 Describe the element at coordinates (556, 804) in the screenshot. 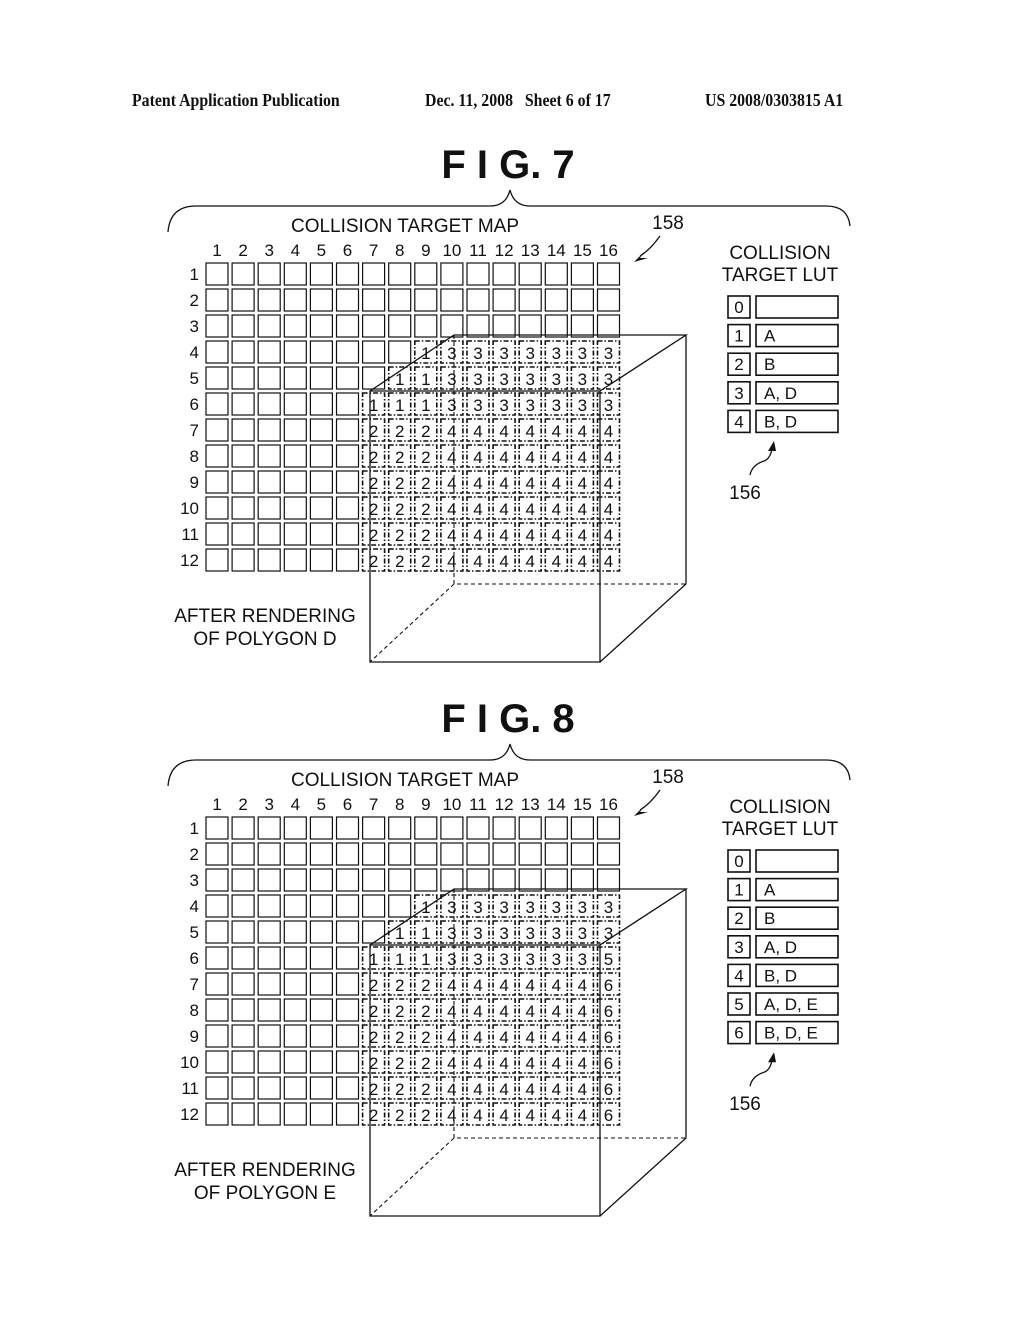

I see `column-header: 14` at that location.